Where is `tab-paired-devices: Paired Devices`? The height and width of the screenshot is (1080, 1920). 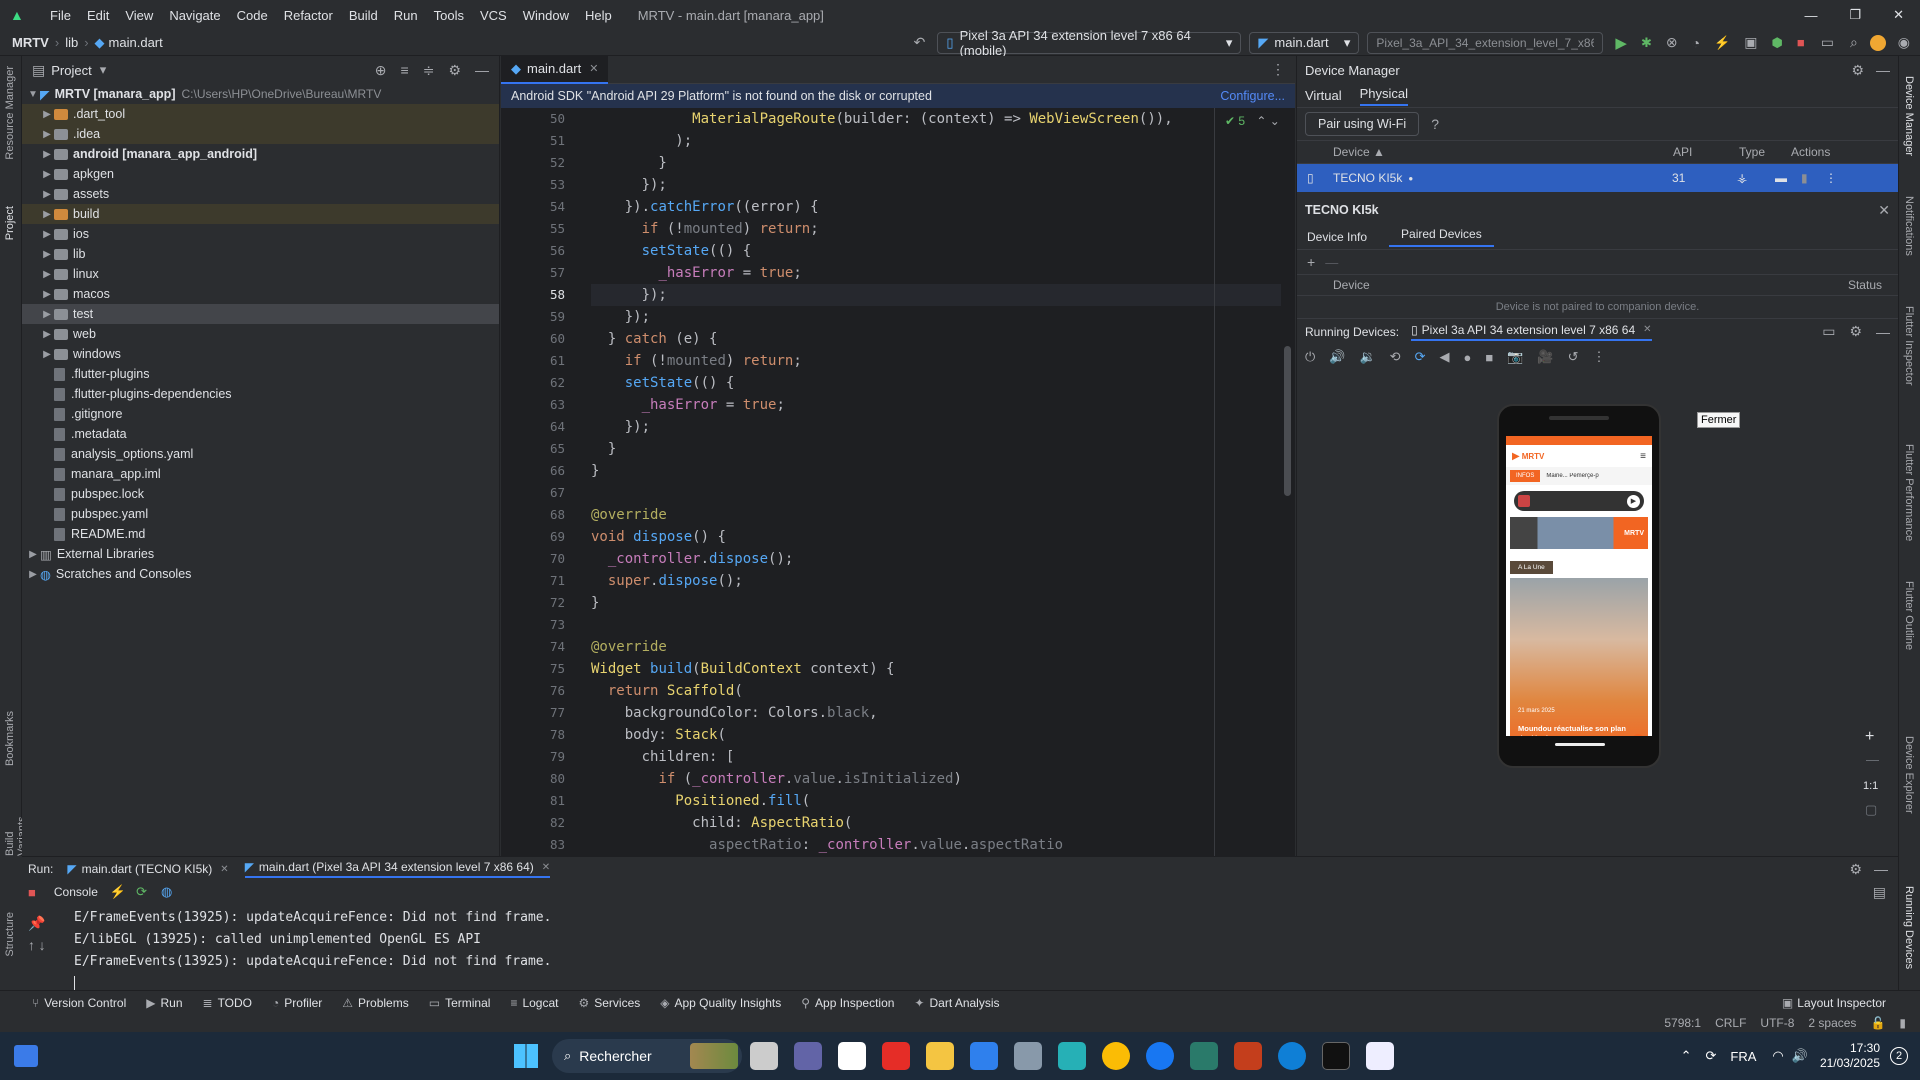 tab-paired-devices: Paired Devices is located at coordinates (1441, 237).